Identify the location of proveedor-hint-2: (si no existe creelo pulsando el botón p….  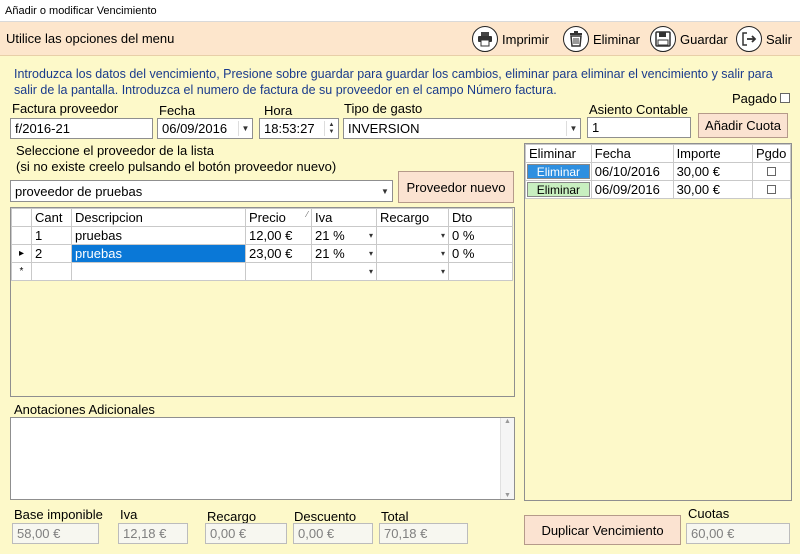
(176, 166).